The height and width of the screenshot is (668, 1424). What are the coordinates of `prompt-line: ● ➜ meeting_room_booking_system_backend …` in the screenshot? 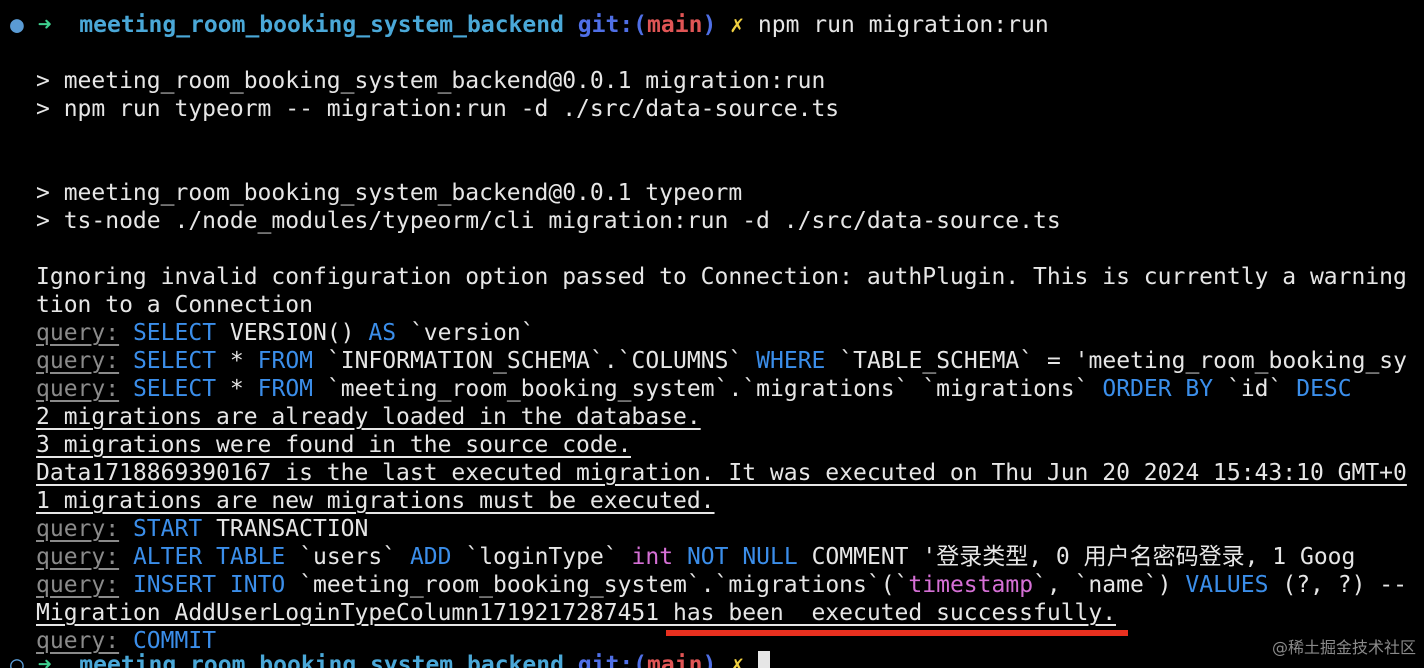 It's located at (529, 25).